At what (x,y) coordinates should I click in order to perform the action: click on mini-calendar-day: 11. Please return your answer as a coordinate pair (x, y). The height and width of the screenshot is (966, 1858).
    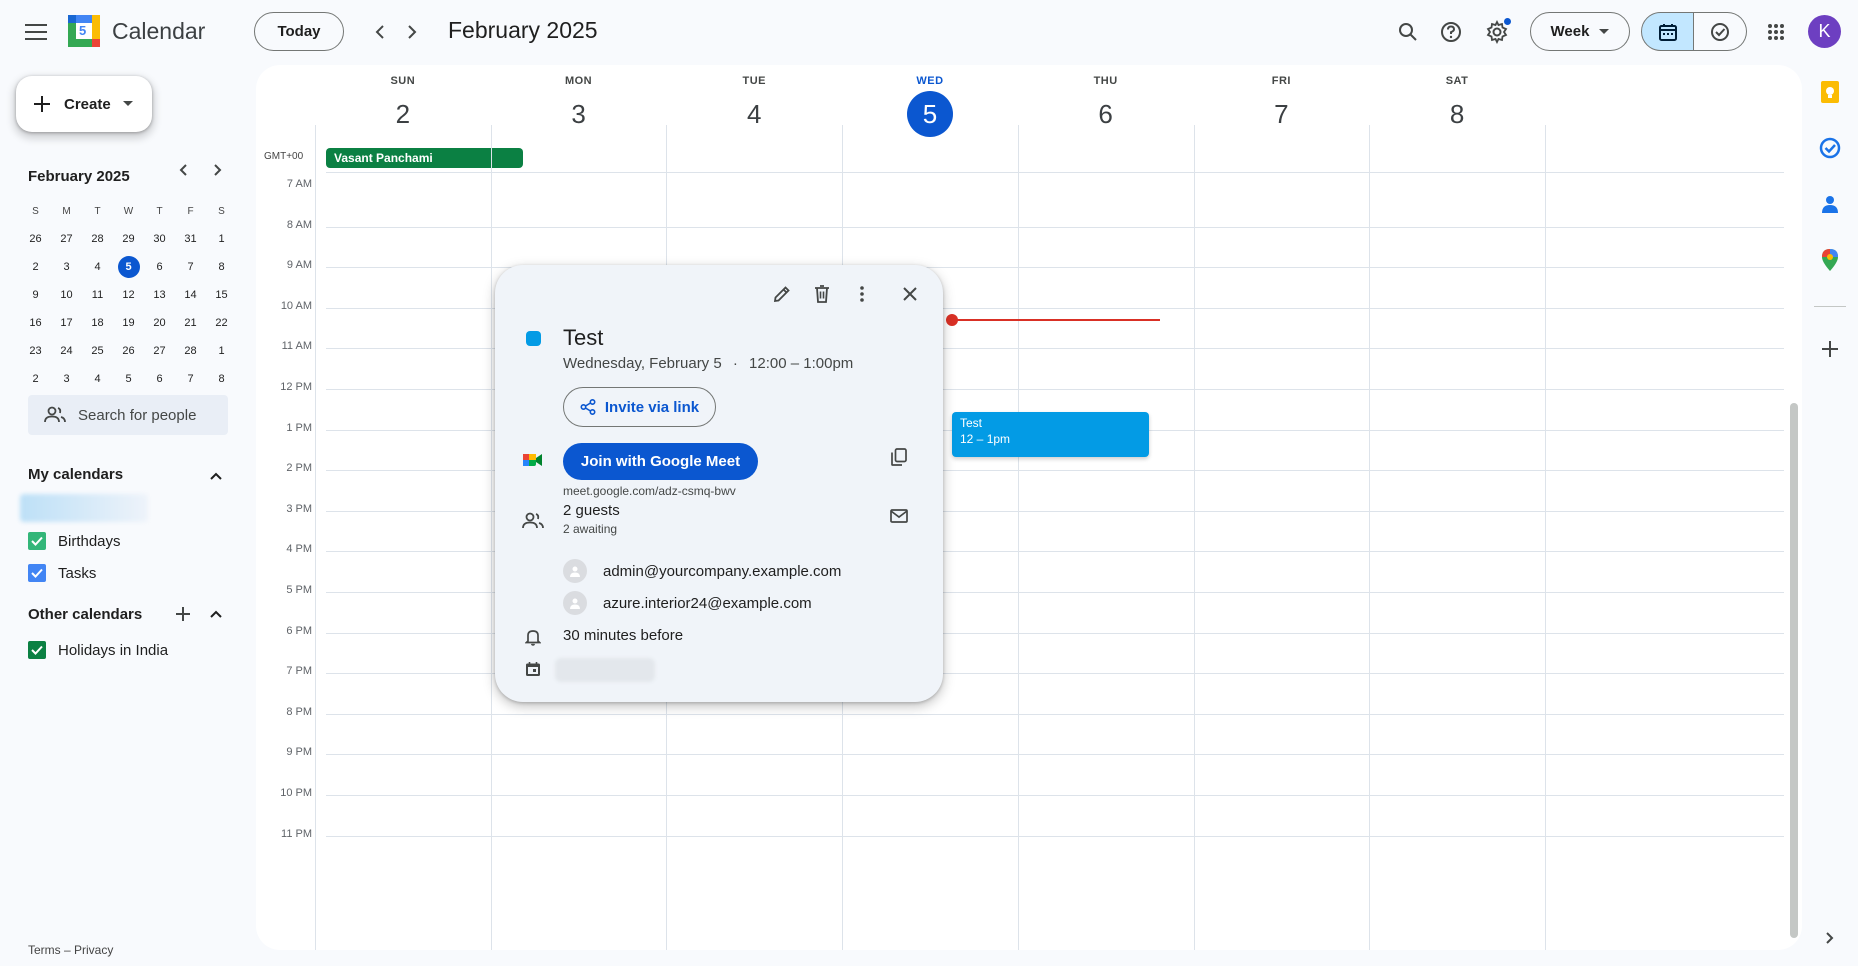
    Looking at the image, I should click on (97, 295).